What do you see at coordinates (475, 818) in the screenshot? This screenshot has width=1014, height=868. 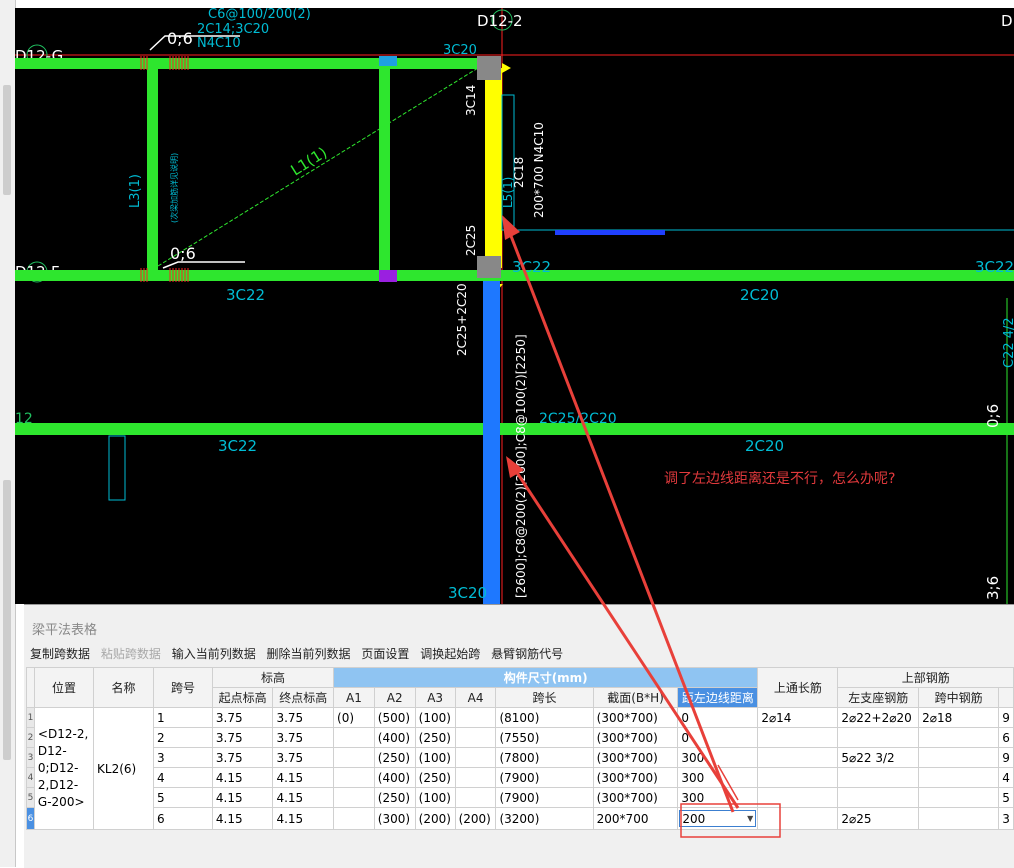 I see `cell-a4: (200)` at bounding box center [475, 818].